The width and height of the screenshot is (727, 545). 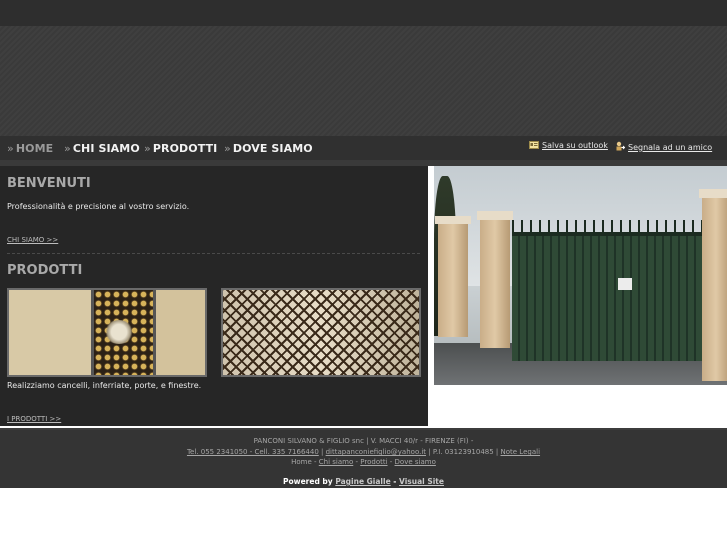 I want to click on nav-chi-siamo-label: CHI SIAMO, so click(x=106, y=148).